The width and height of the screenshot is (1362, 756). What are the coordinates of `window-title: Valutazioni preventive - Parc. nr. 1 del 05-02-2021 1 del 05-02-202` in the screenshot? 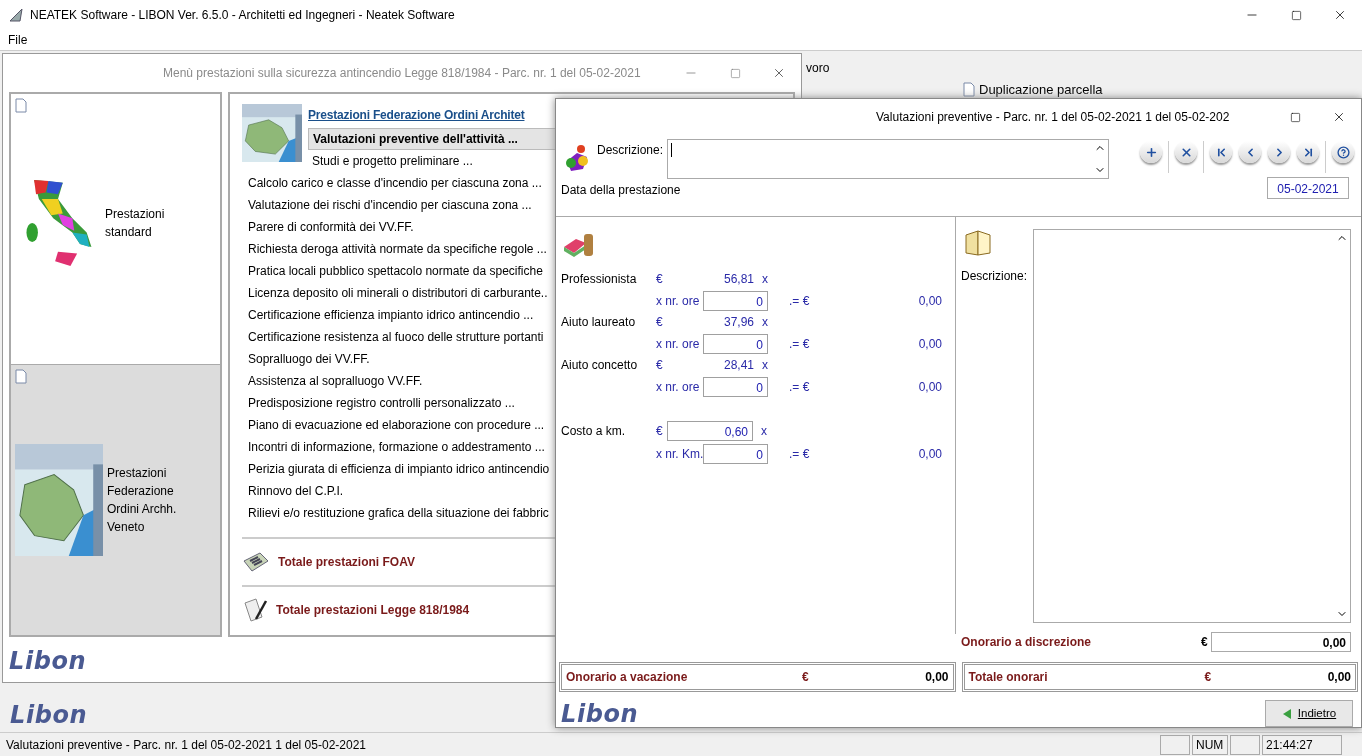 It's located at (1053, 117).